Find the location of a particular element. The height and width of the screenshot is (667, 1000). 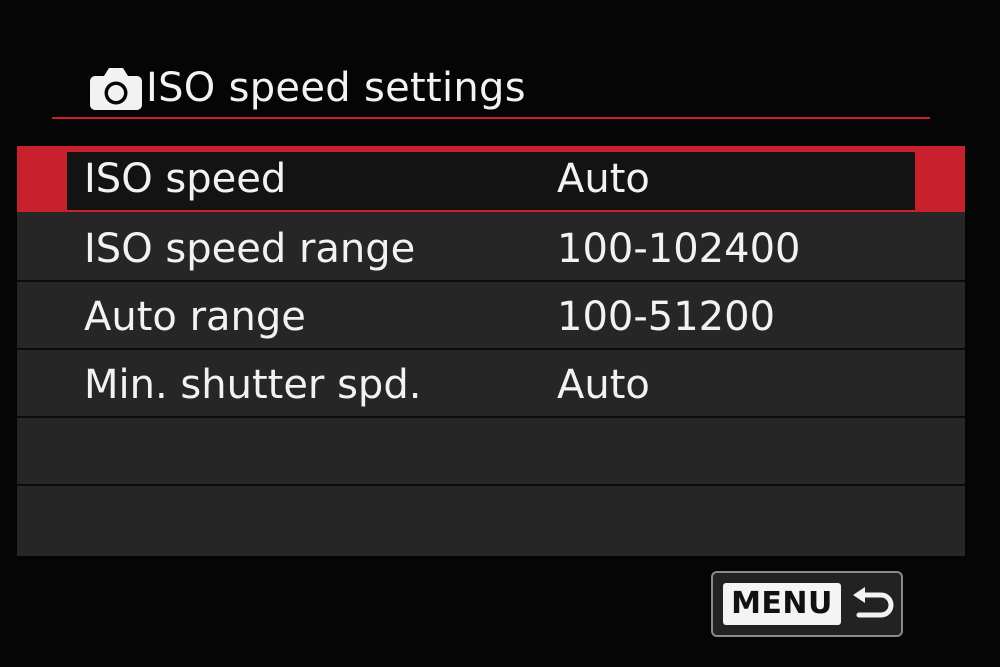

menu-item-label: ISO speed is located at coordinates (185, 179).